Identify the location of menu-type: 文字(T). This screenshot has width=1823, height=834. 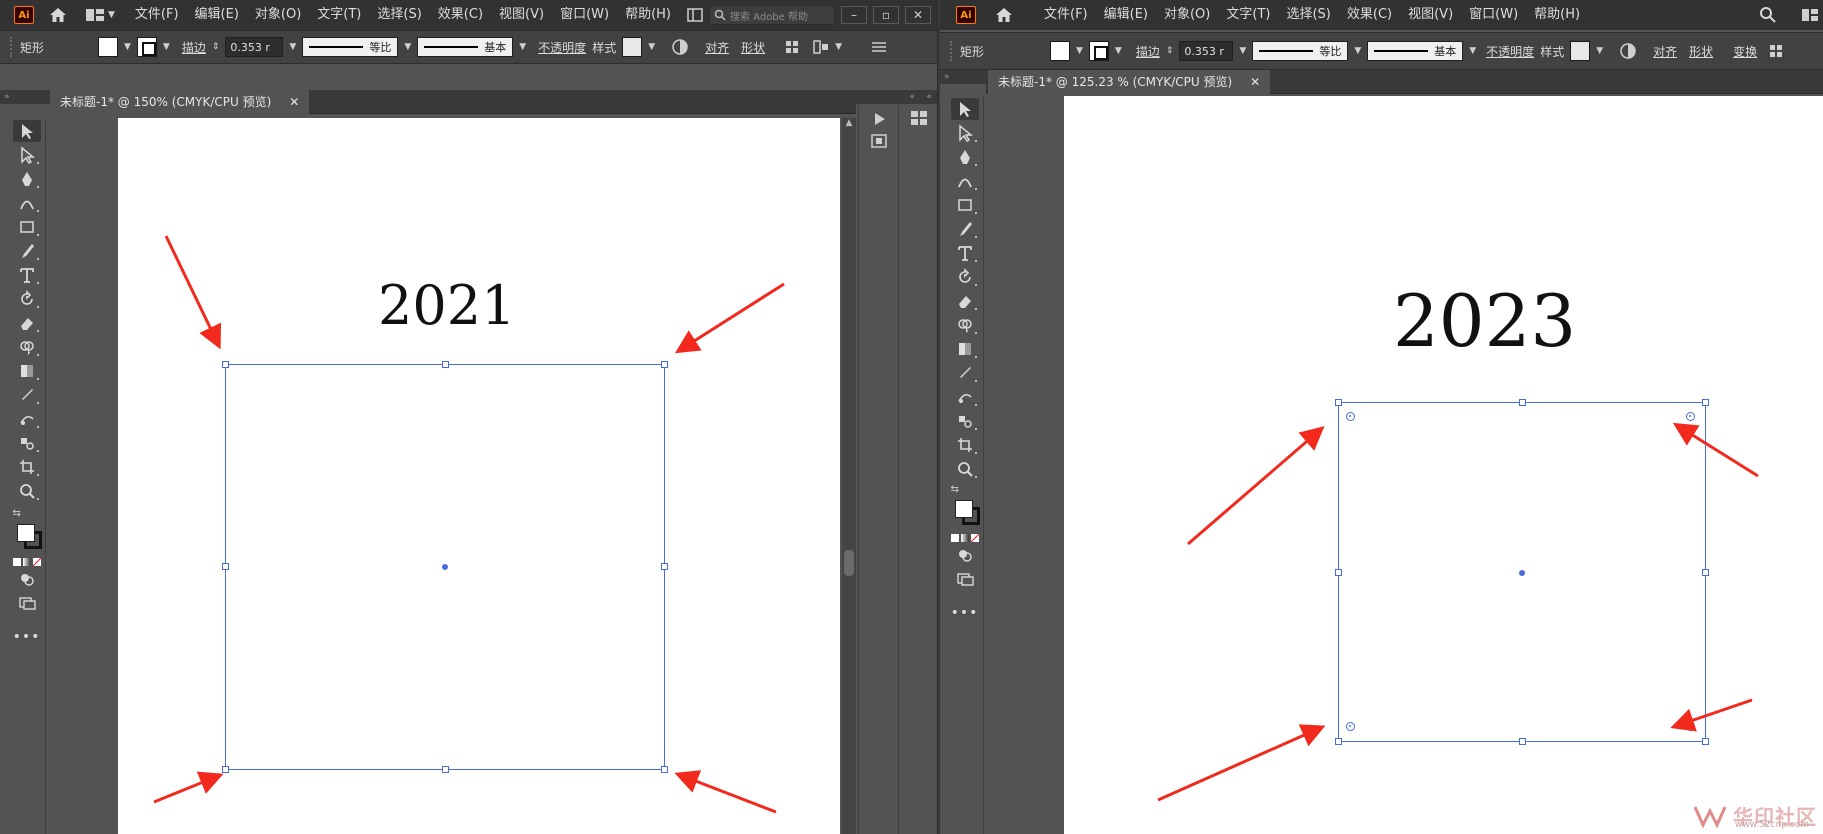
(339, 15).